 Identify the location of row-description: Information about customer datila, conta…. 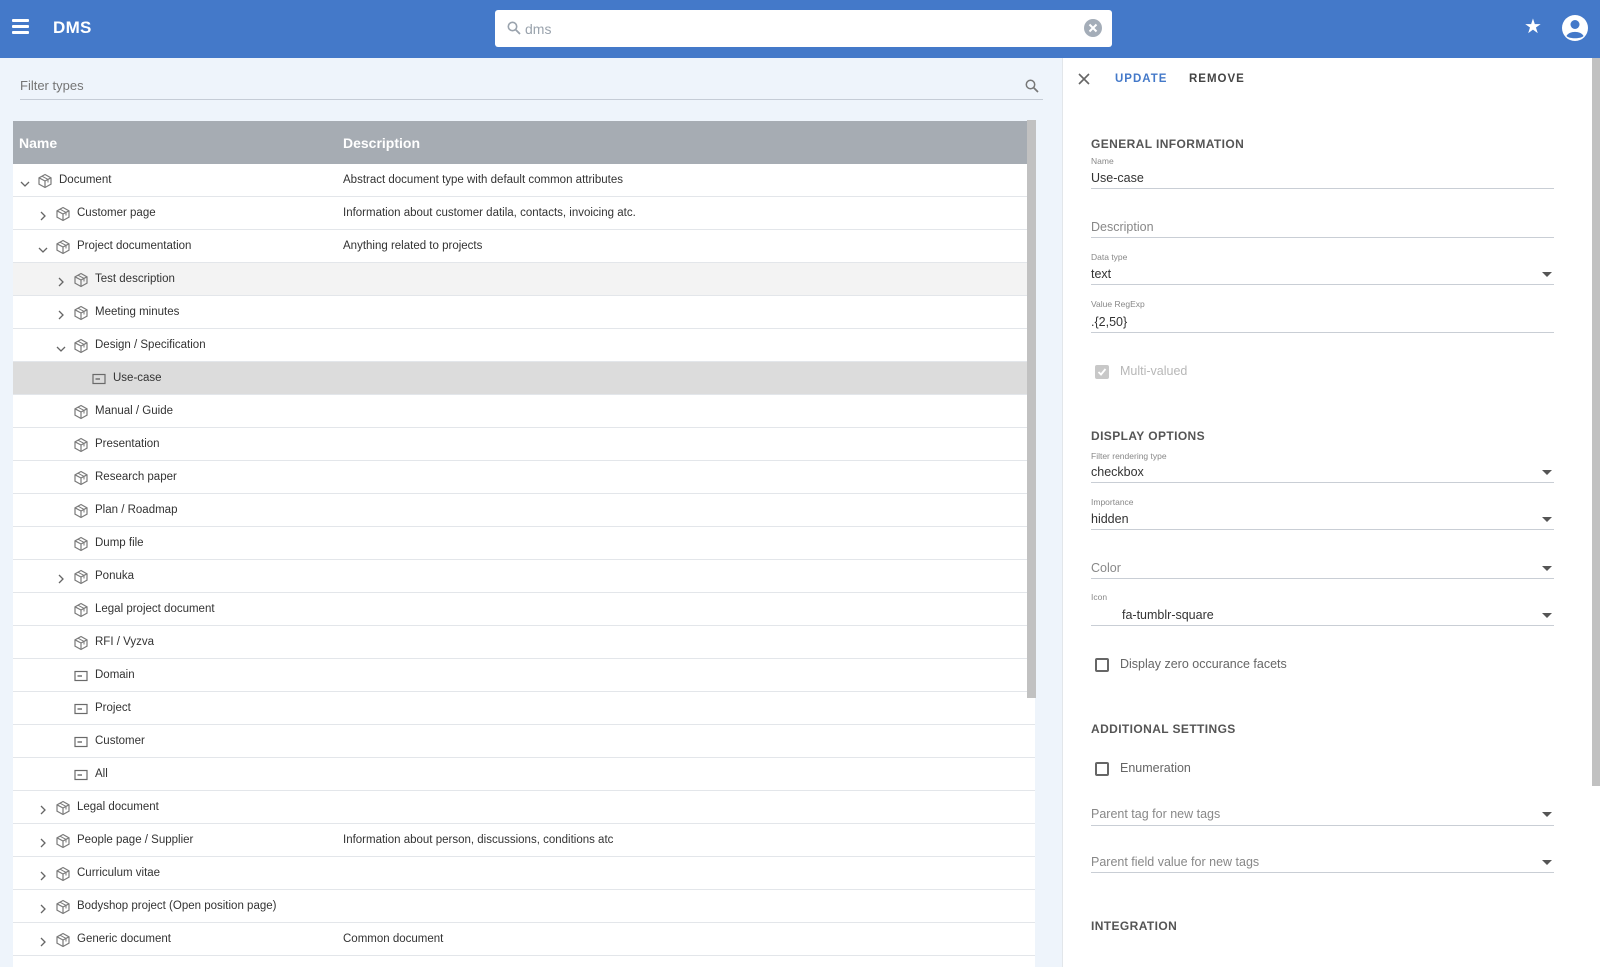
(489, 213).